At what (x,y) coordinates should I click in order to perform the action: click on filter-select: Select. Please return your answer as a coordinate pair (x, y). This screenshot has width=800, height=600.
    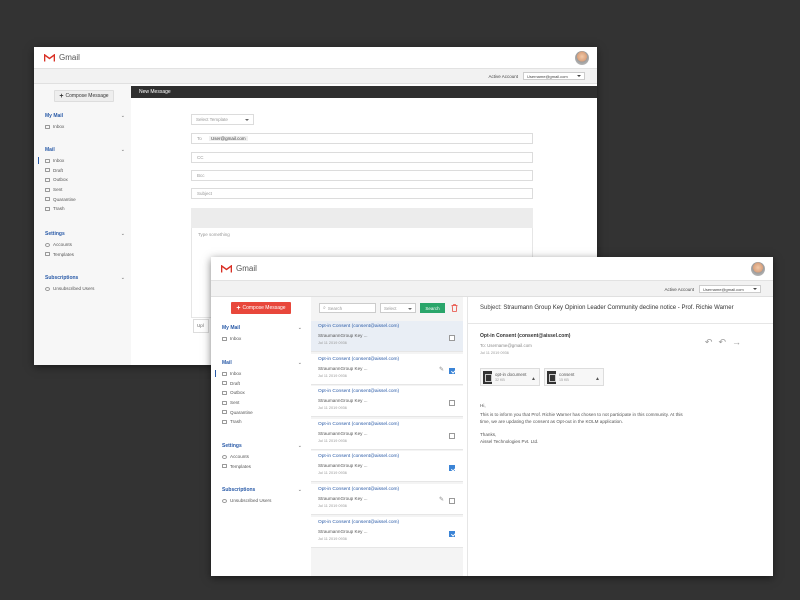
    Looking at the image, I should click on (398, 308).